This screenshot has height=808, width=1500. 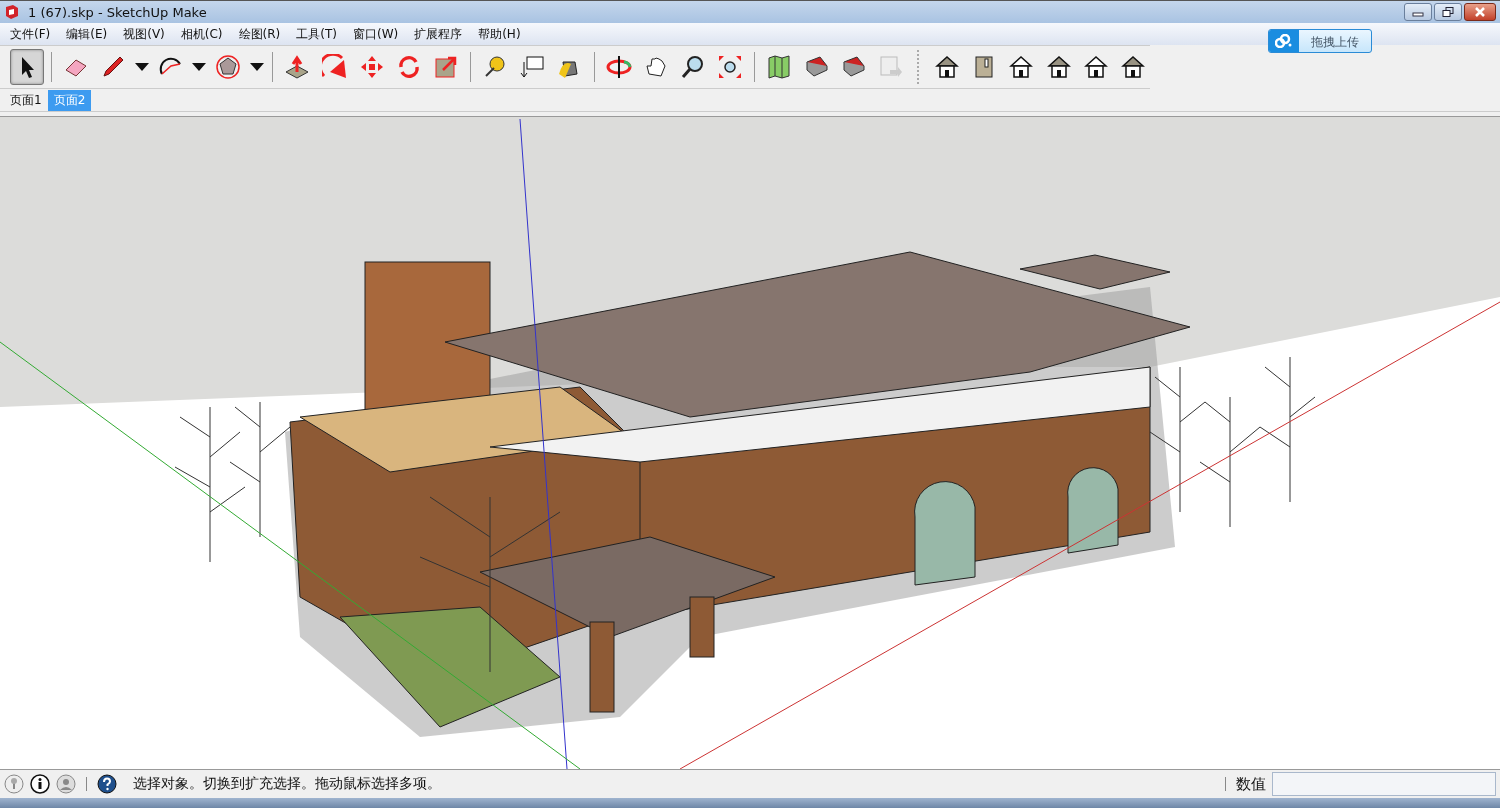 I want to click on menu-item: 视图(V), so click(x=144, y=34).